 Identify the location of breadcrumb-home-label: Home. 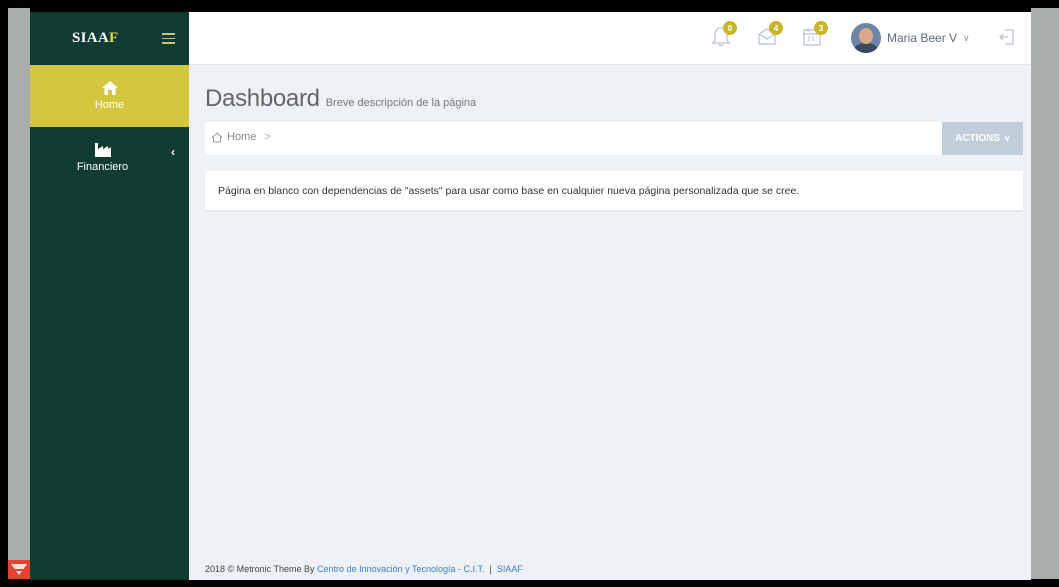
(242, 137).